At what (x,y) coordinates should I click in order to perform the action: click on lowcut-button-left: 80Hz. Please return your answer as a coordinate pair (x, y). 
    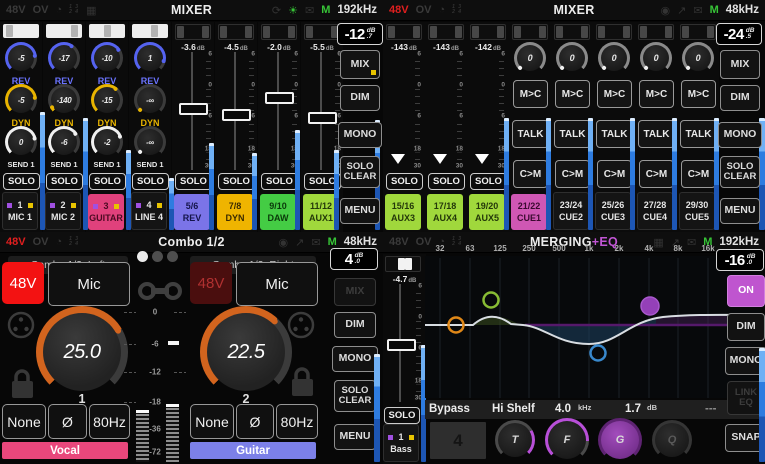
    Looking at the image, I should click on (109, 421).